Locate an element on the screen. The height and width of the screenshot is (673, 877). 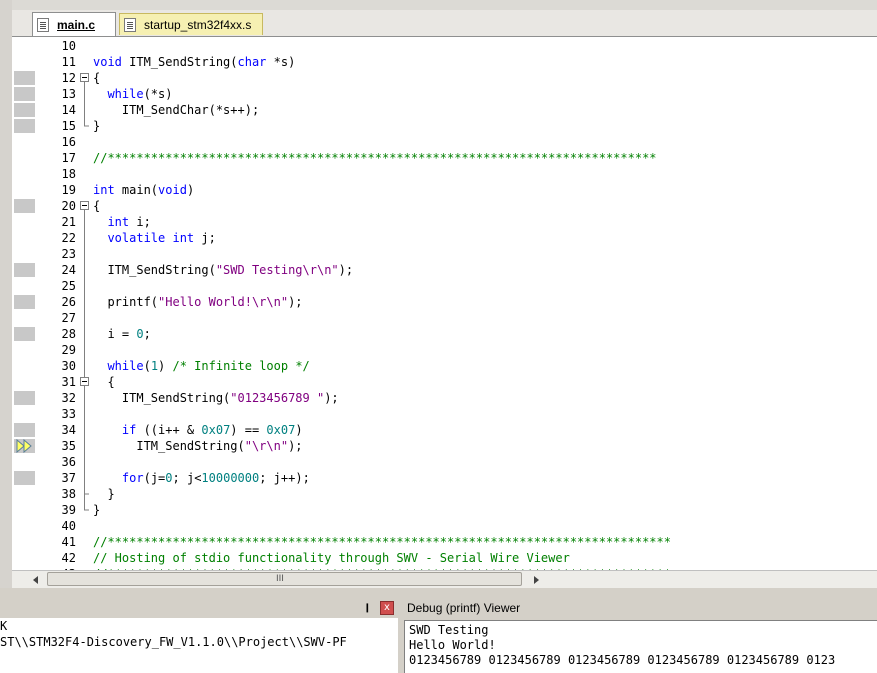
line-number: 26 is located at coordinates (68, 302).